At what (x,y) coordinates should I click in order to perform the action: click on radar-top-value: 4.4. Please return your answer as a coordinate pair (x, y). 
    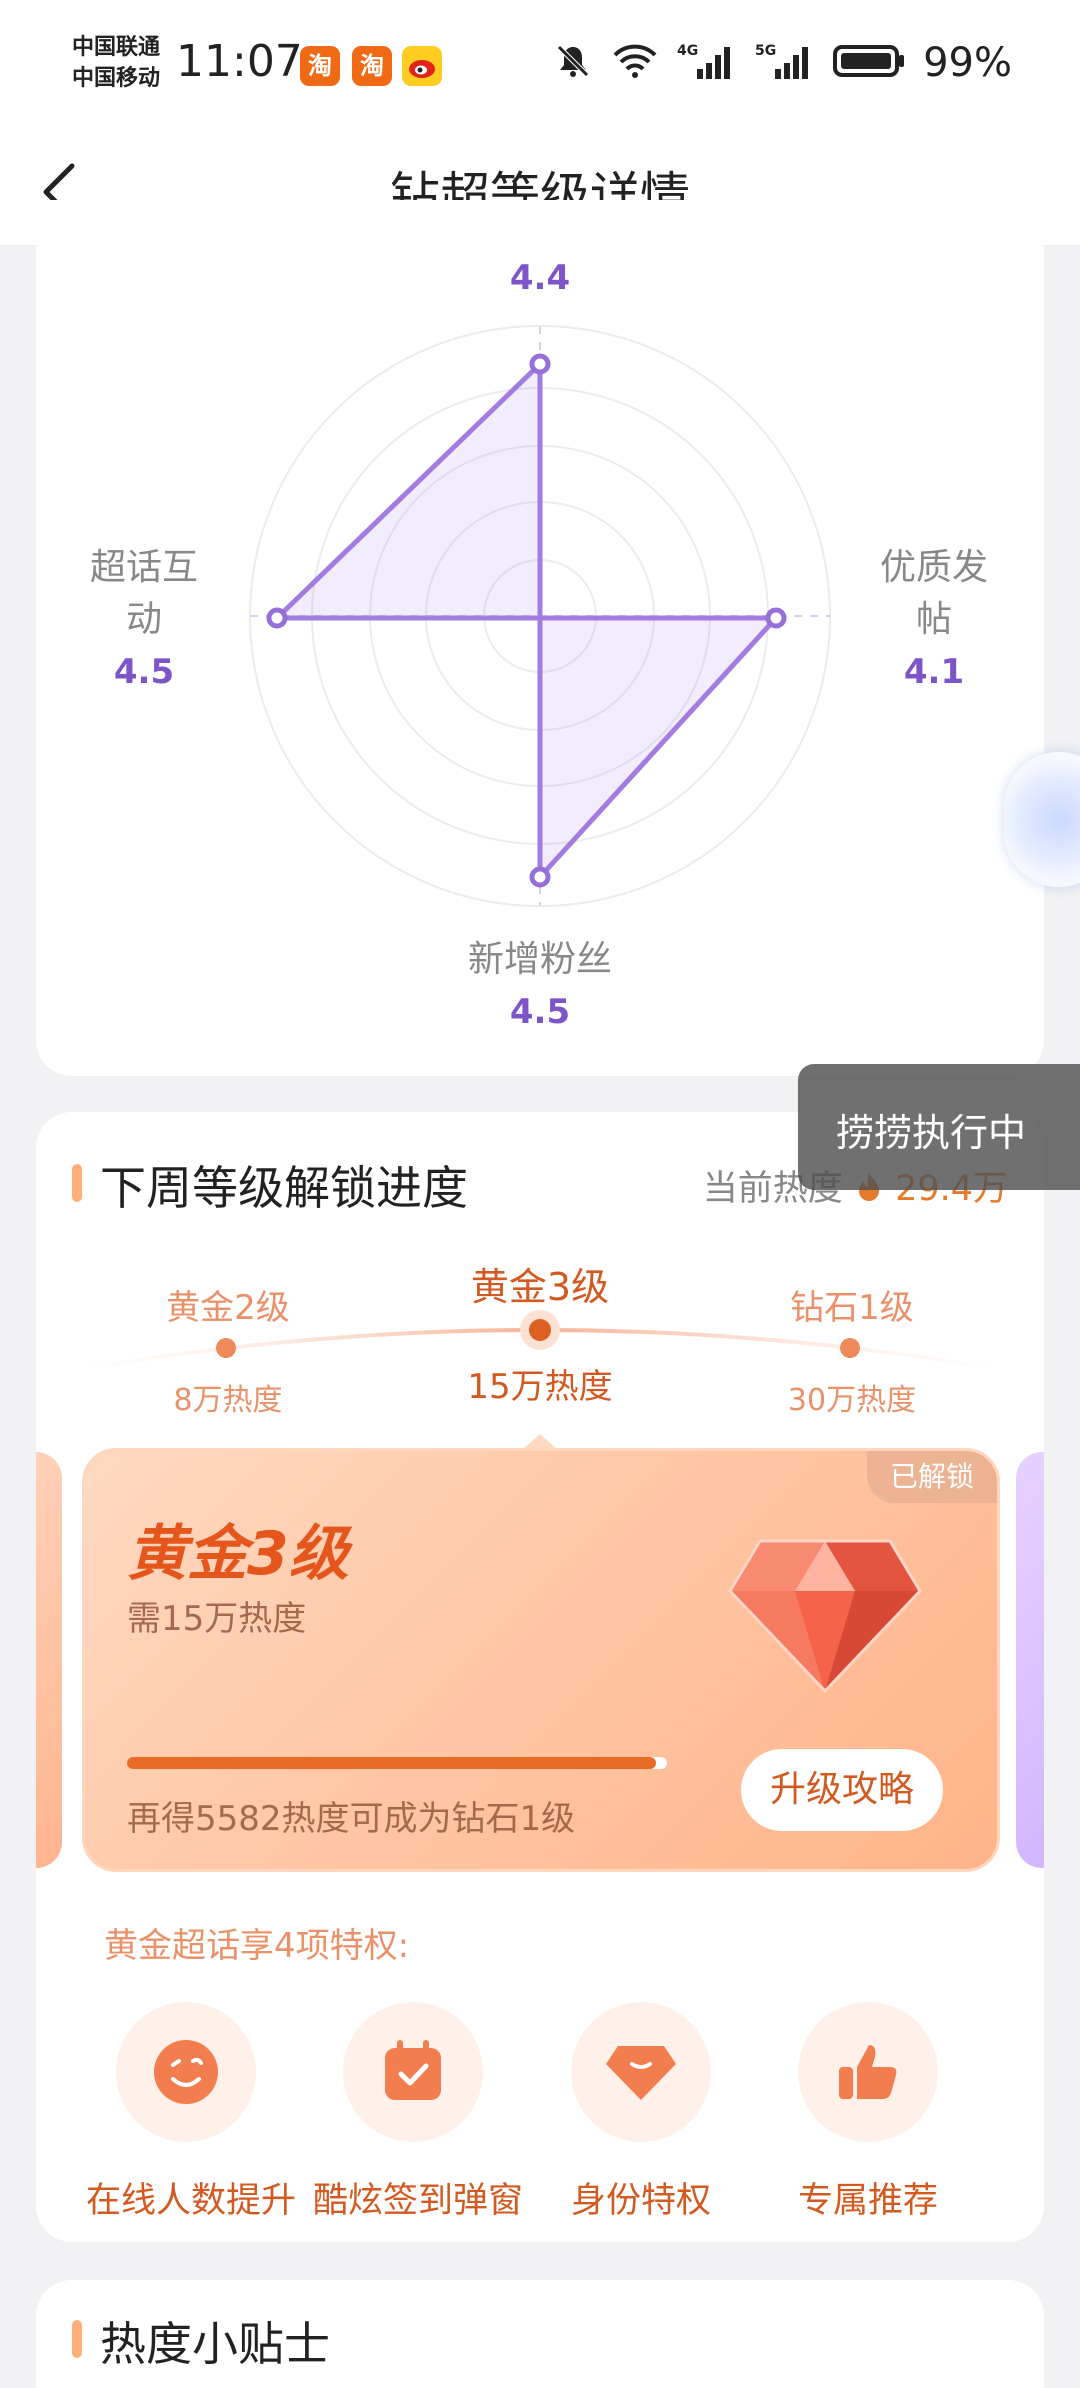
    Looking at the image, I should click on (540, 278).